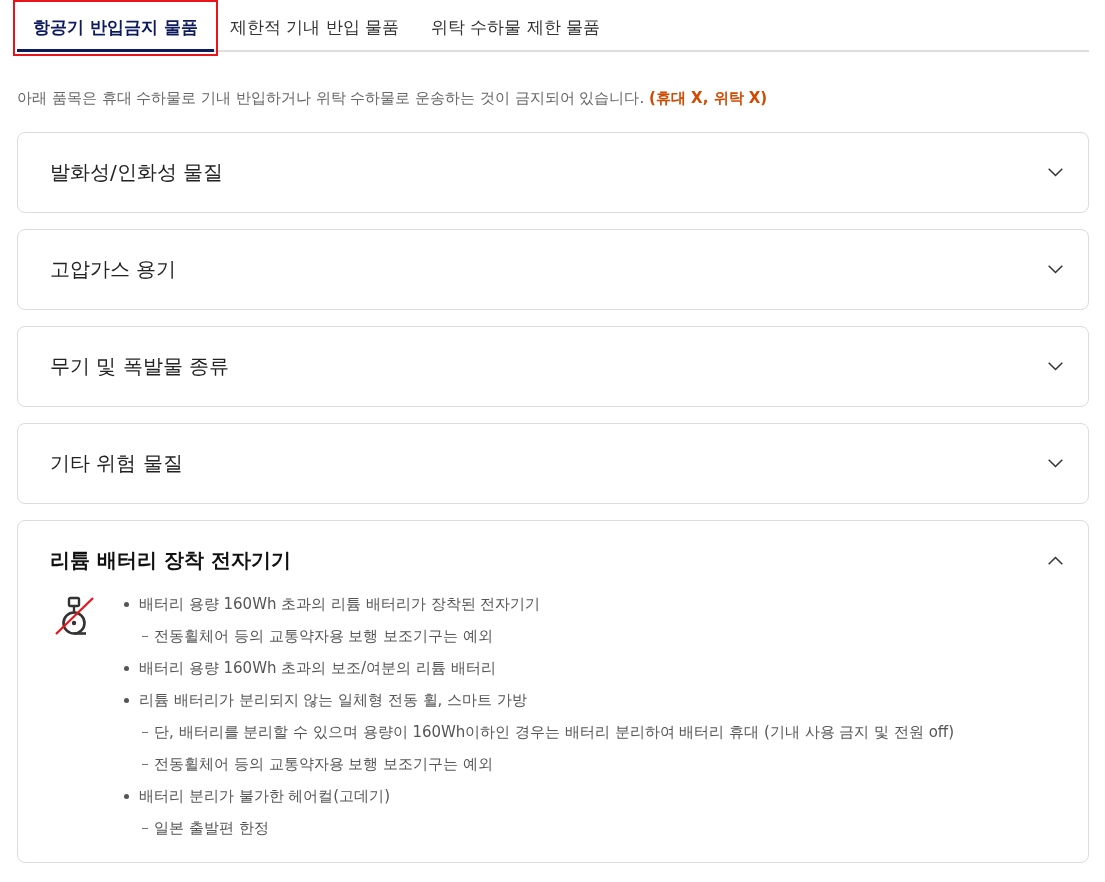  What do you see at coordinates (317, 668) in the screenshot?
I see `list-item-text: 배터리 용량 160Wh 초과의 보조/여분의 리튬 배터리` at bounding box center [317, 668].